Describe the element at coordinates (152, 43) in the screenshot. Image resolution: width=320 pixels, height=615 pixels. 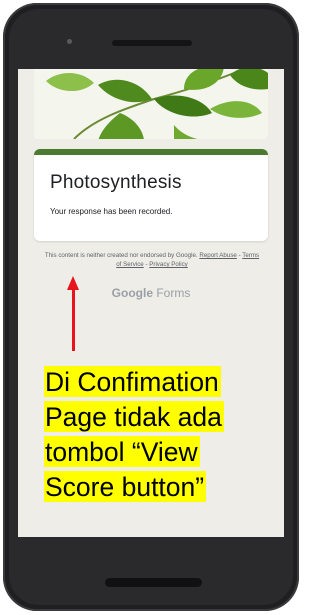
I see `earpiece-speaker` at that location.